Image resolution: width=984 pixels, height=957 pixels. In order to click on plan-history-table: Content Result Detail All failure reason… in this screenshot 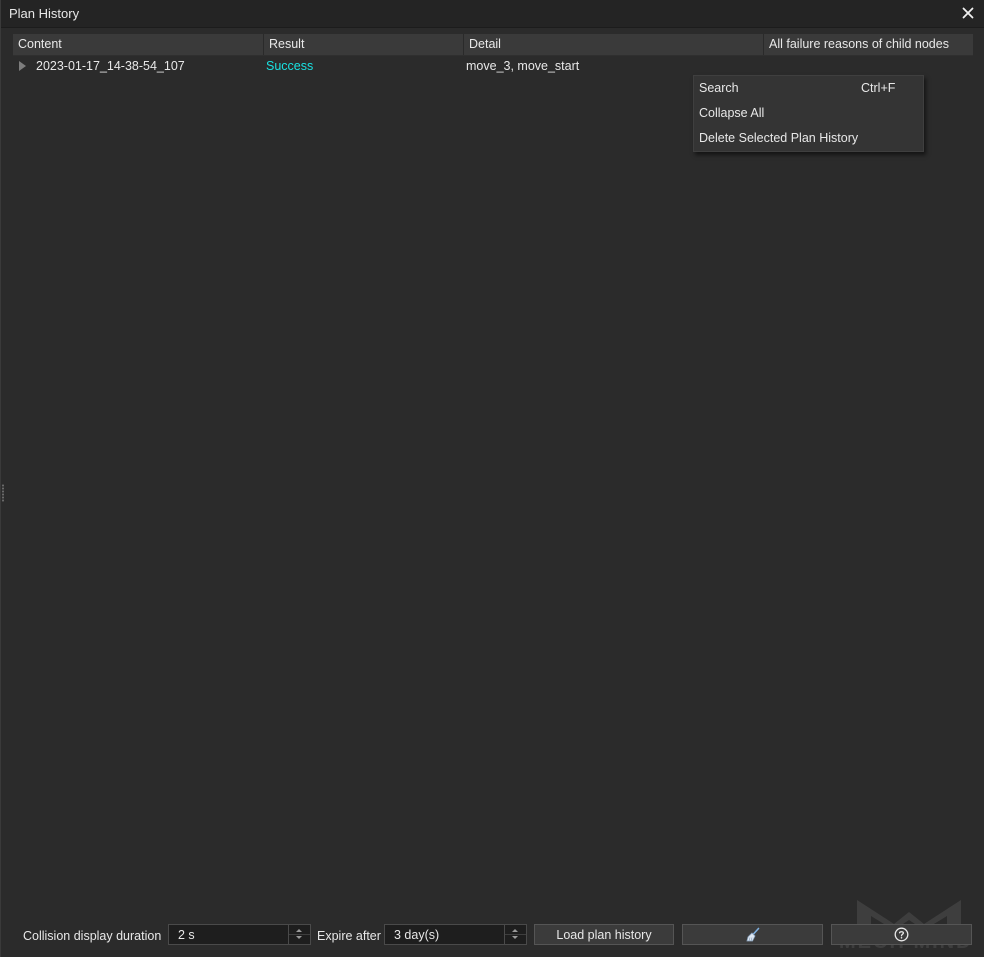, I will do `click(493, 55)`.